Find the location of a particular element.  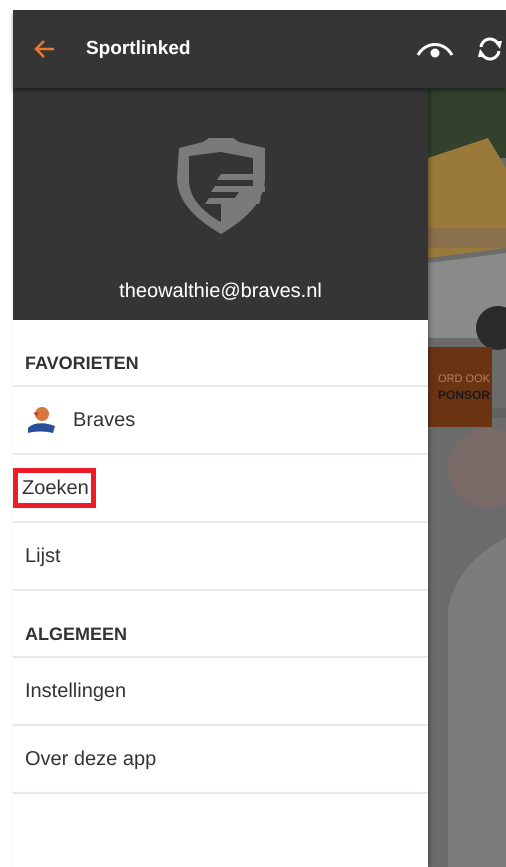

app-title: Sportlinked is located at coordinates (138, 48).